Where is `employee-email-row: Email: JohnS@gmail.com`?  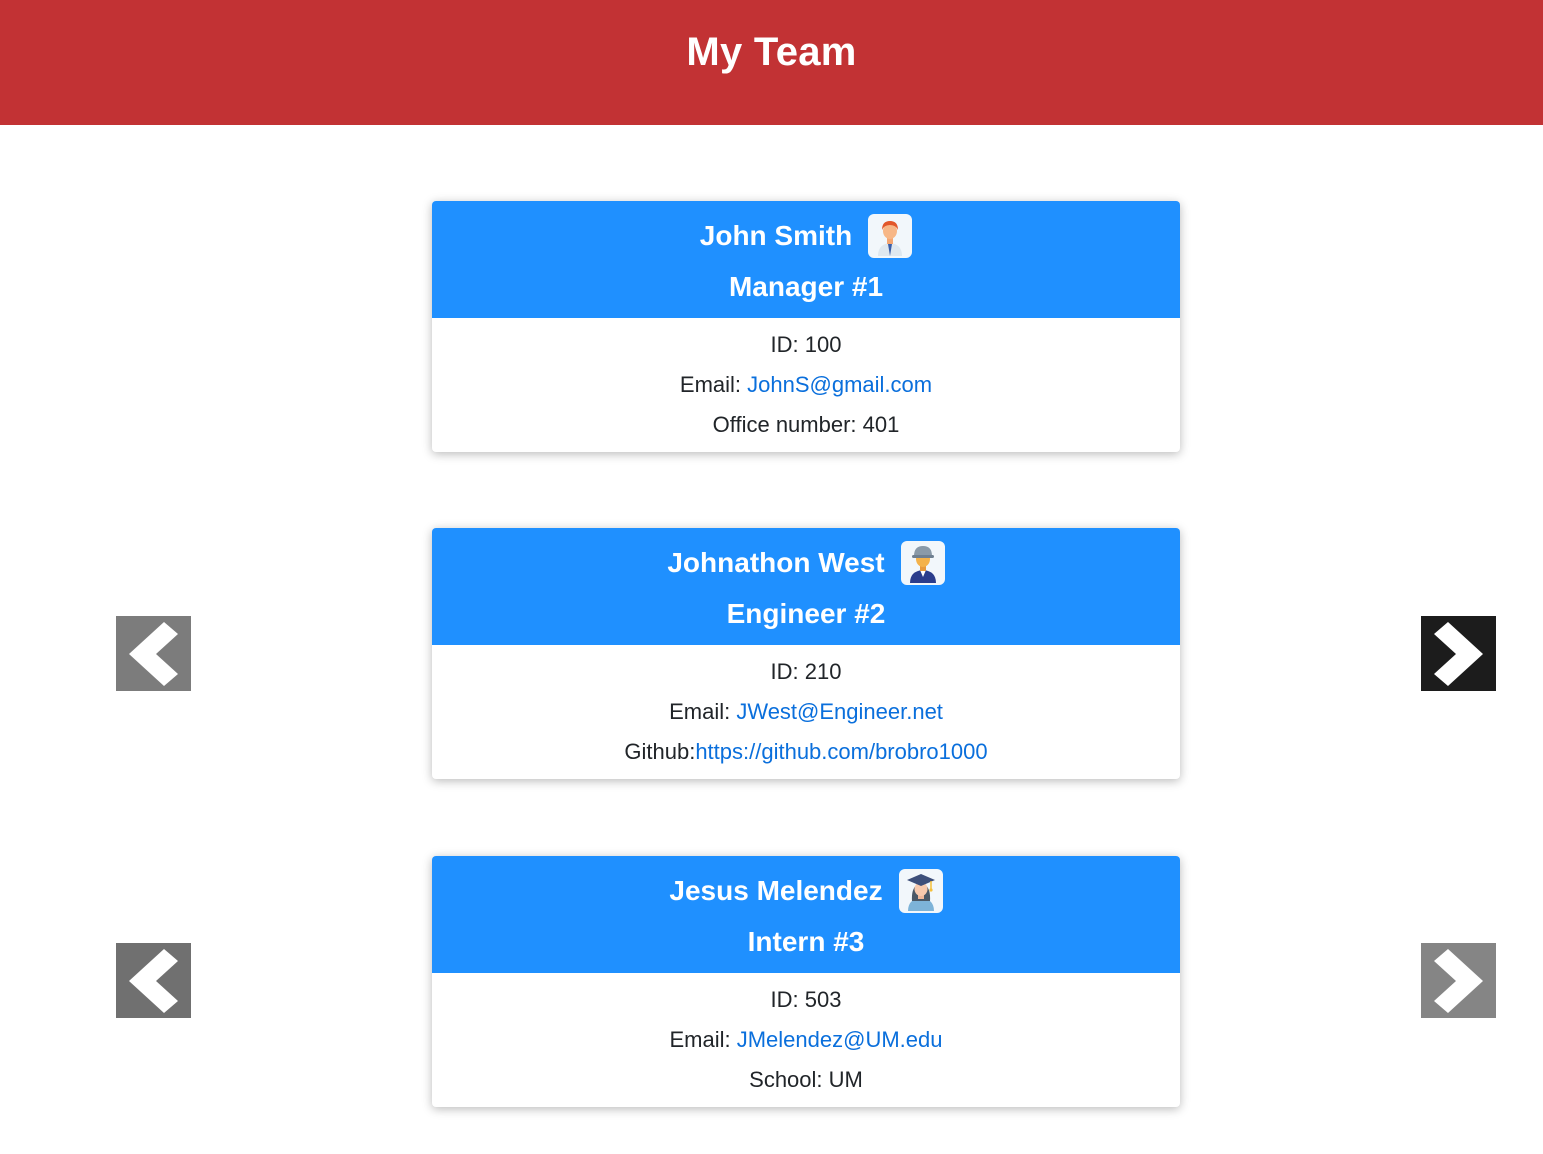 employee-email-row: Email: JohnS@gmail.com is located at coordinates (806, 390).